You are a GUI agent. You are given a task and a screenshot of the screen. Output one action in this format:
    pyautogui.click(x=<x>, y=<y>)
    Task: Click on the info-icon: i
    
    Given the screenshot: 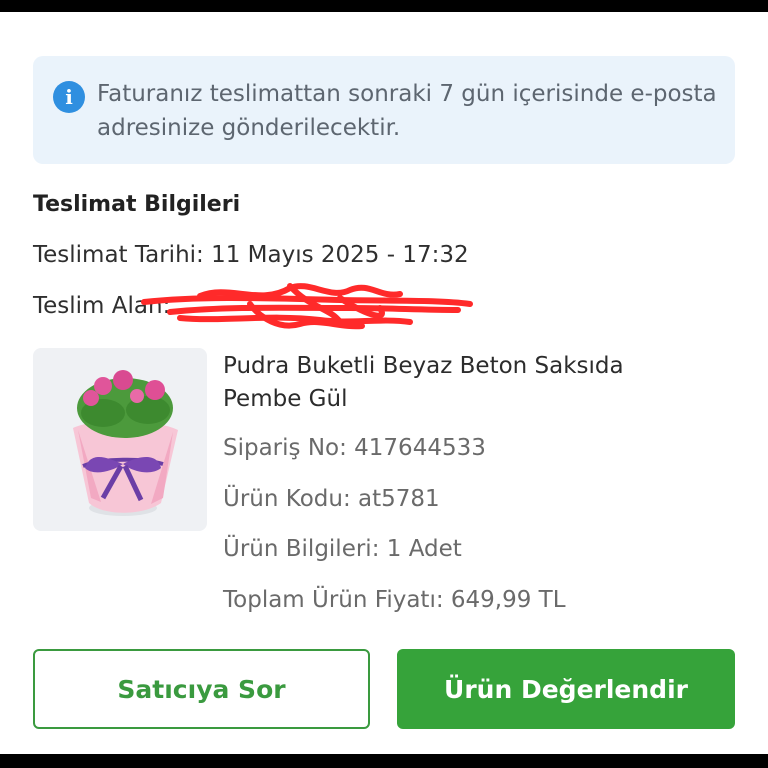 What is the action you would take?
    pyautogui.click(x=69, y=97)
    